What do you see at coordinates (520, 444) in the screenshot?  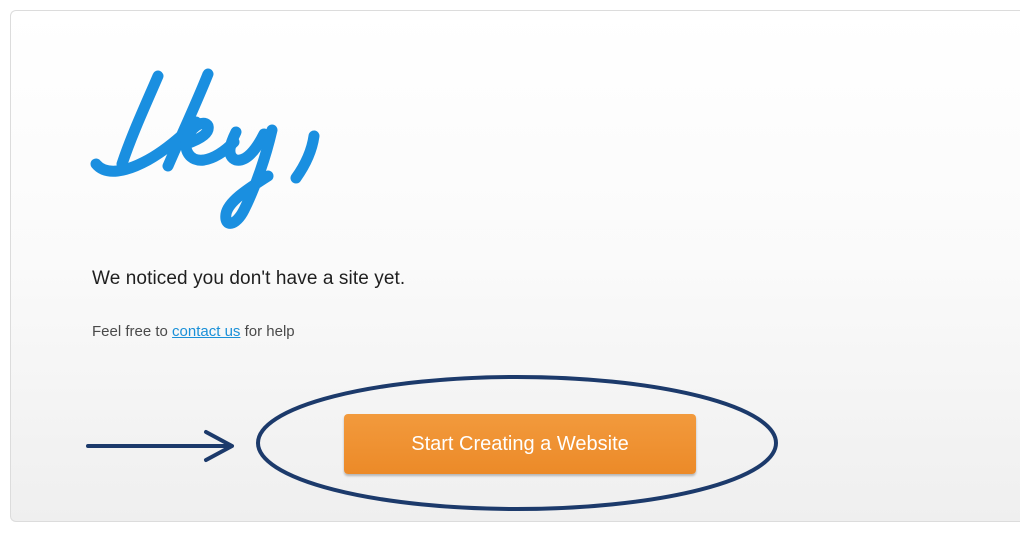 I see `start-creating-website-button: Start Creating a Website` at bounding box center [520, 444].